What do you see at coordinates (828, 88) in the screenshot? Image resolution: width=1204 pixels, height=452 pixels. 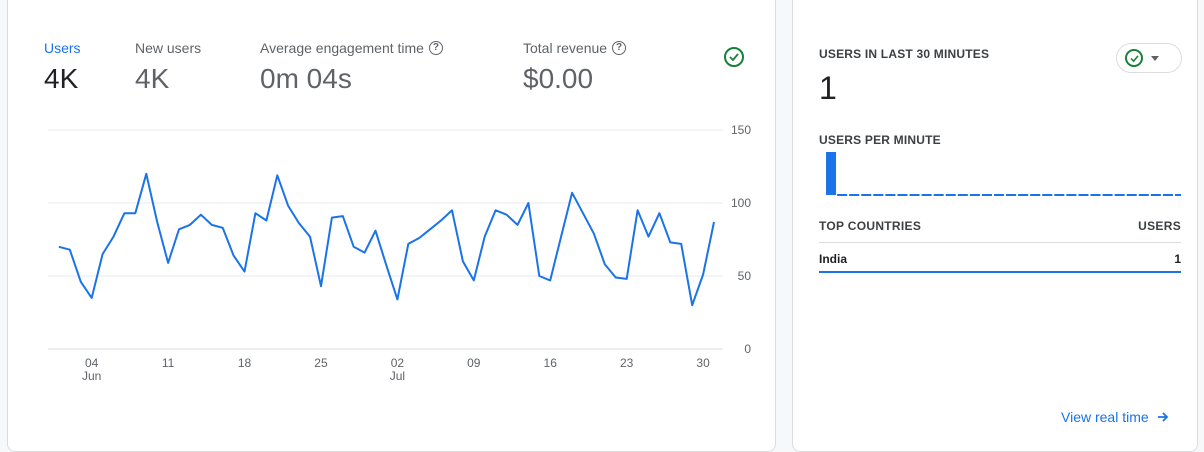 I see `users-last-30-value: 1` at bounding box center [828, 88].